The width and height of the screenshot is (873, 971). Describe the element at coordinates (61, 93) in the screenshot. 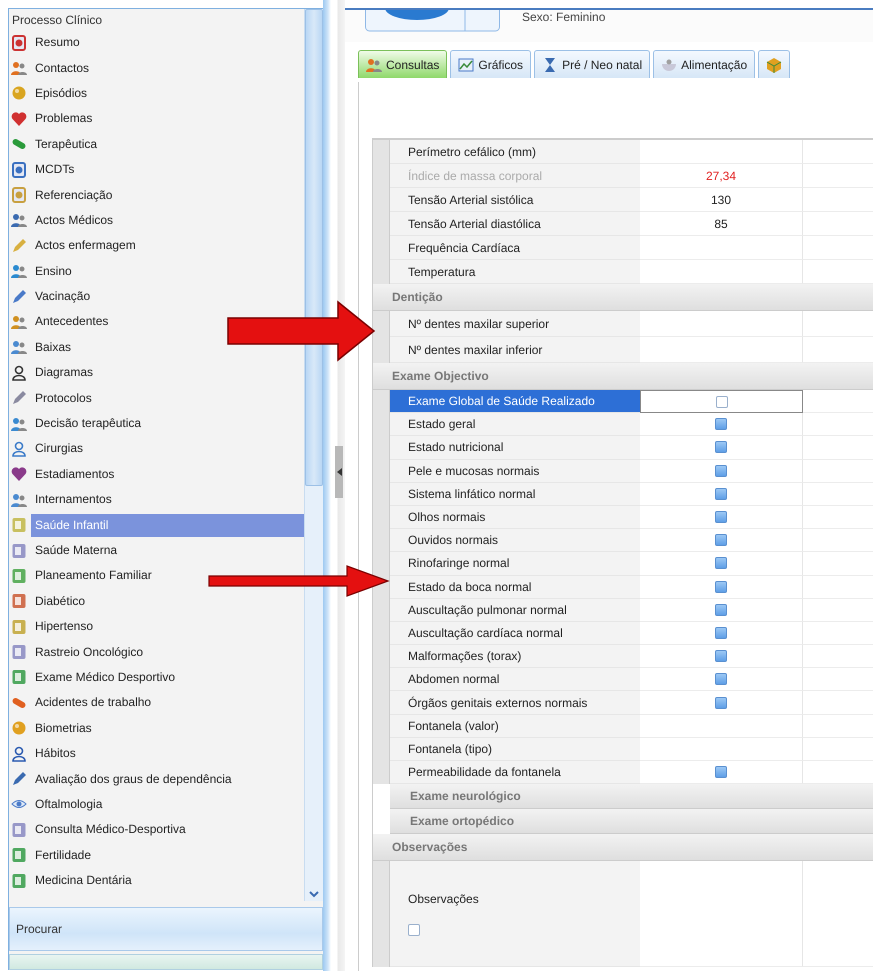

I see `sidebar-item: Episódios` at that location.